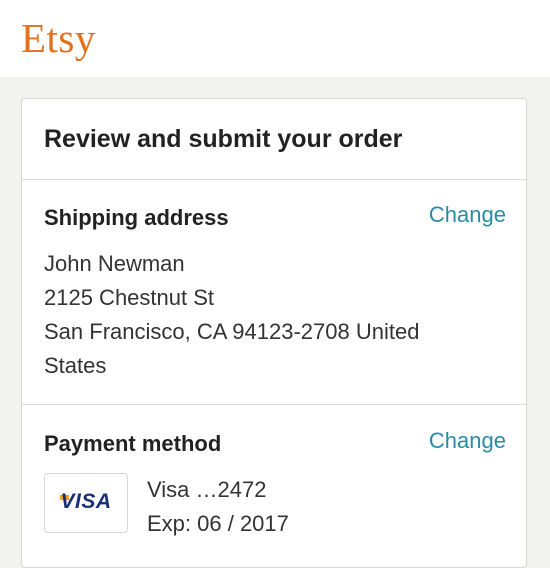  What do you see at coordinates (467, 441) in the screenshot?
I see `change-payment-link: Change` at bounding box center [467, 441].